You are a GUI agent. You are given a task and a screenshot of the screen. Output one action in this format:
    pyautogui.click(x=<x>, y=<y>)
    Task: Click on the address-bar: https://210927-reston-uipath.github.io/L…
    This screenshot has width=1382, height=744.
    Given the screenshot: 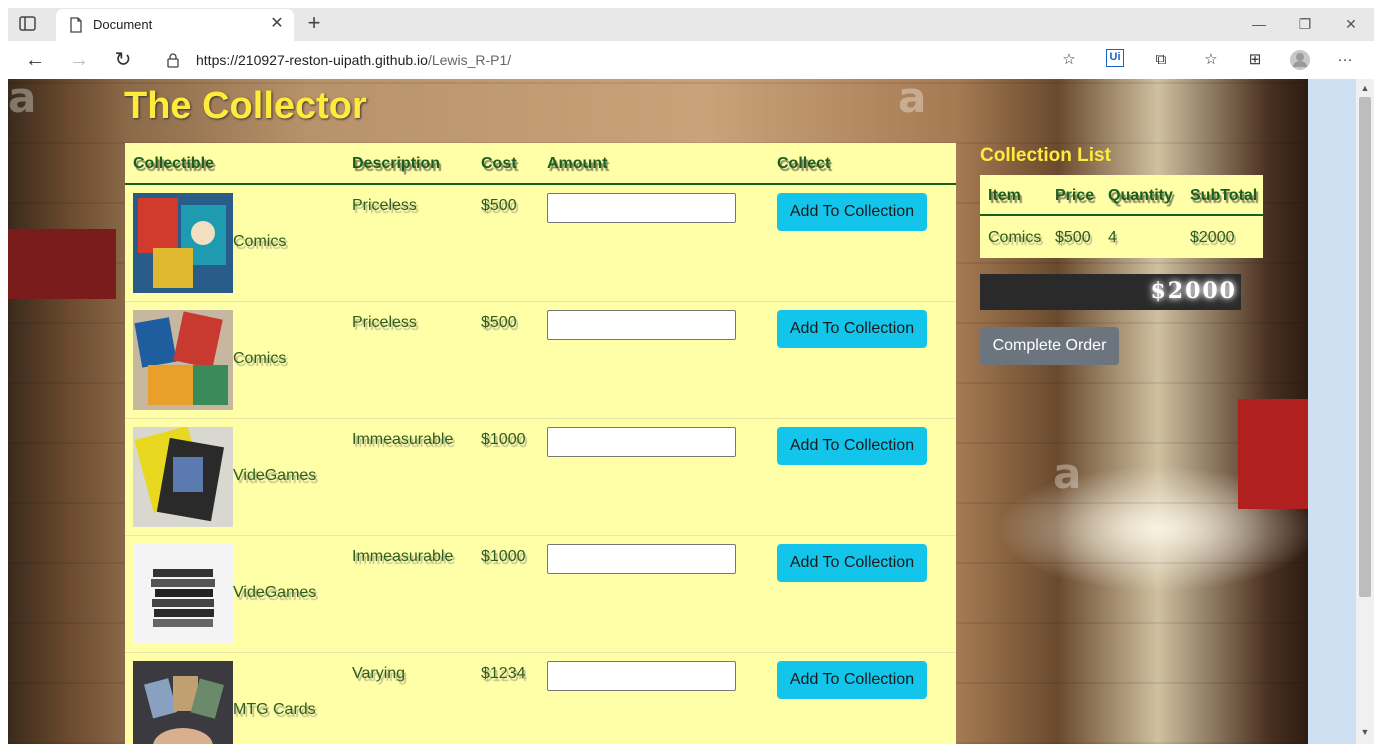 What is the action you would take?
    pyautogui.click(x=625, y=60)
    